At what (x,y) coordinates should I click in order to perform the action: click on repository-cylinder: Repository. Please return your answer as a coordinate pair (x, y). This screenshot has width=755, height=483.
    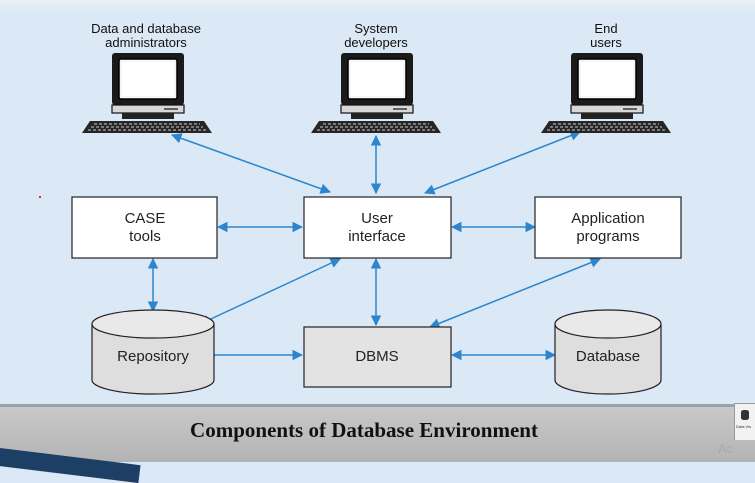
    Looking at the image, I should click on (153, 352).